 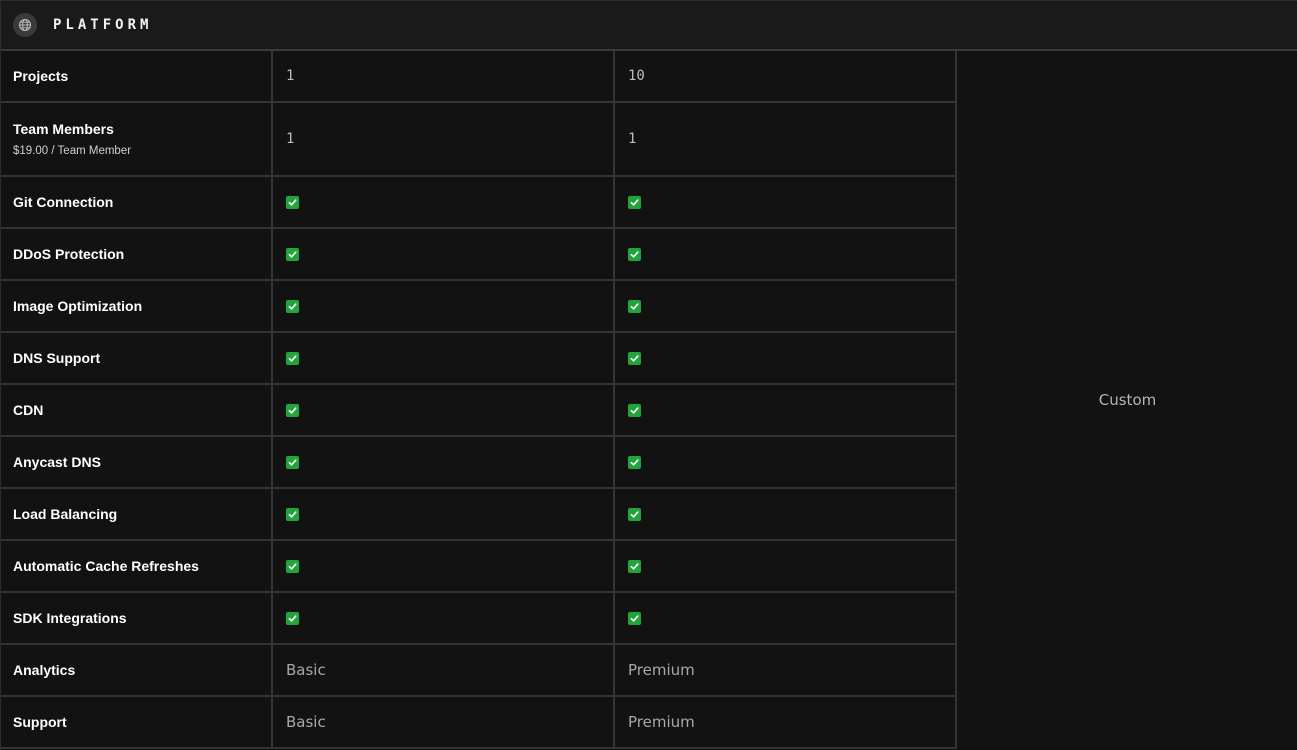 What do you see at coordinates (137, 359) in the screenshot?
I see `feature-cell: DNS Support` at bounding box center [137, 359].